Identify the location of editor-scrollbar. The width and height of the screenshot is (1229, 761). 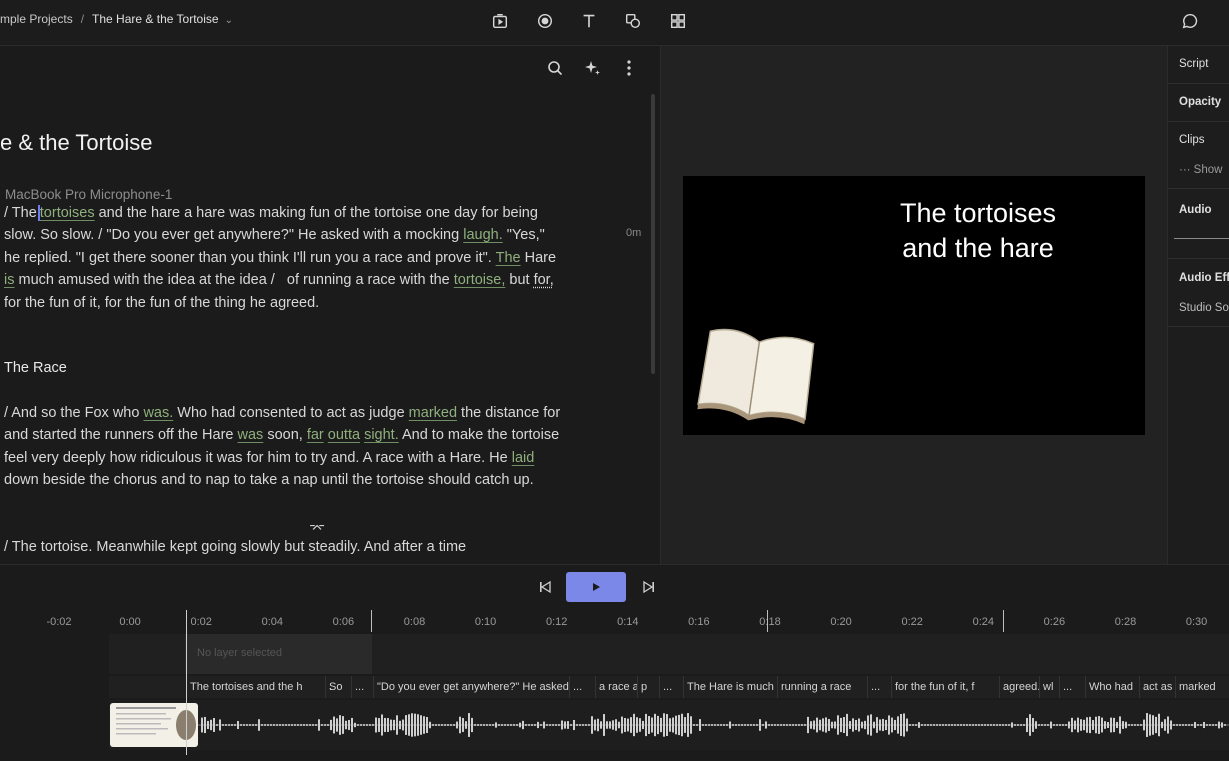
(653, 234).